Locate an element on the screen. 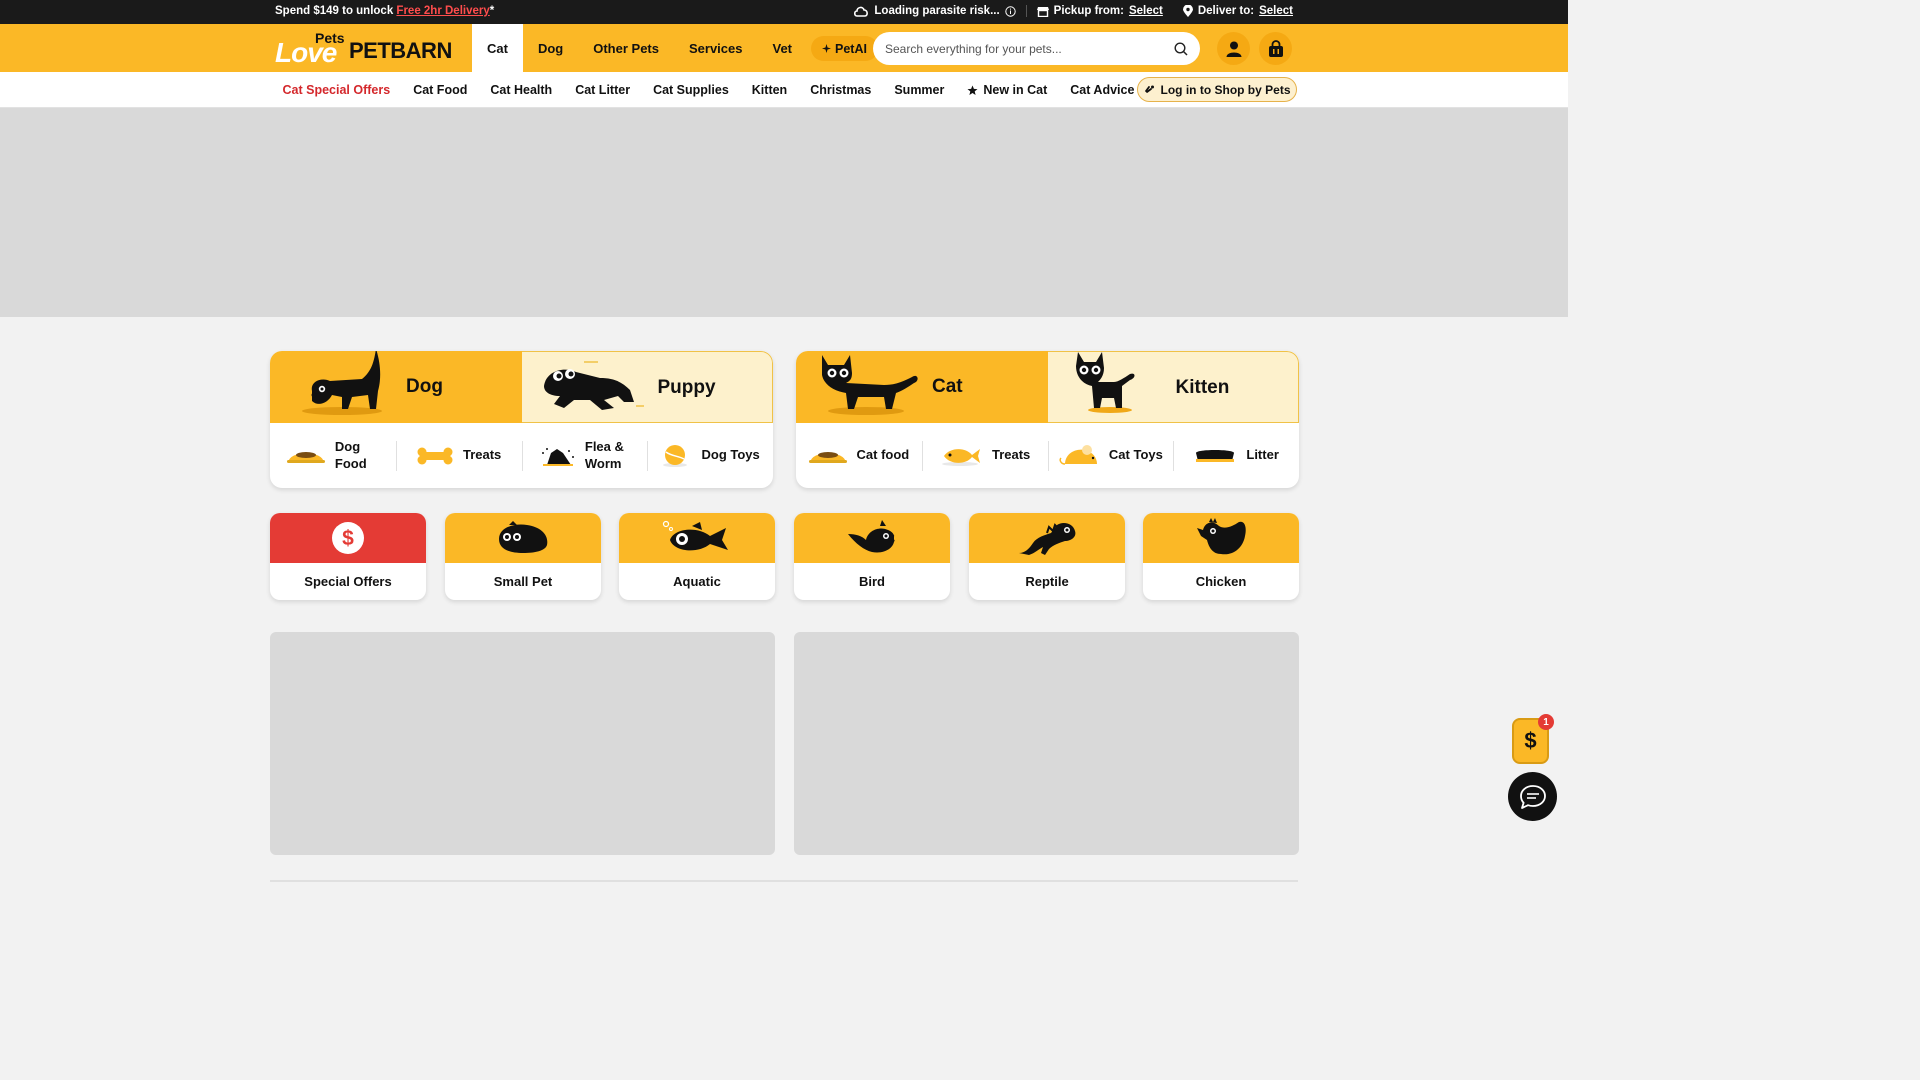 This screenshot has width=1920, height=1080. subnav-cat-litter: Cat Litter is located at coordinates (603, 90).